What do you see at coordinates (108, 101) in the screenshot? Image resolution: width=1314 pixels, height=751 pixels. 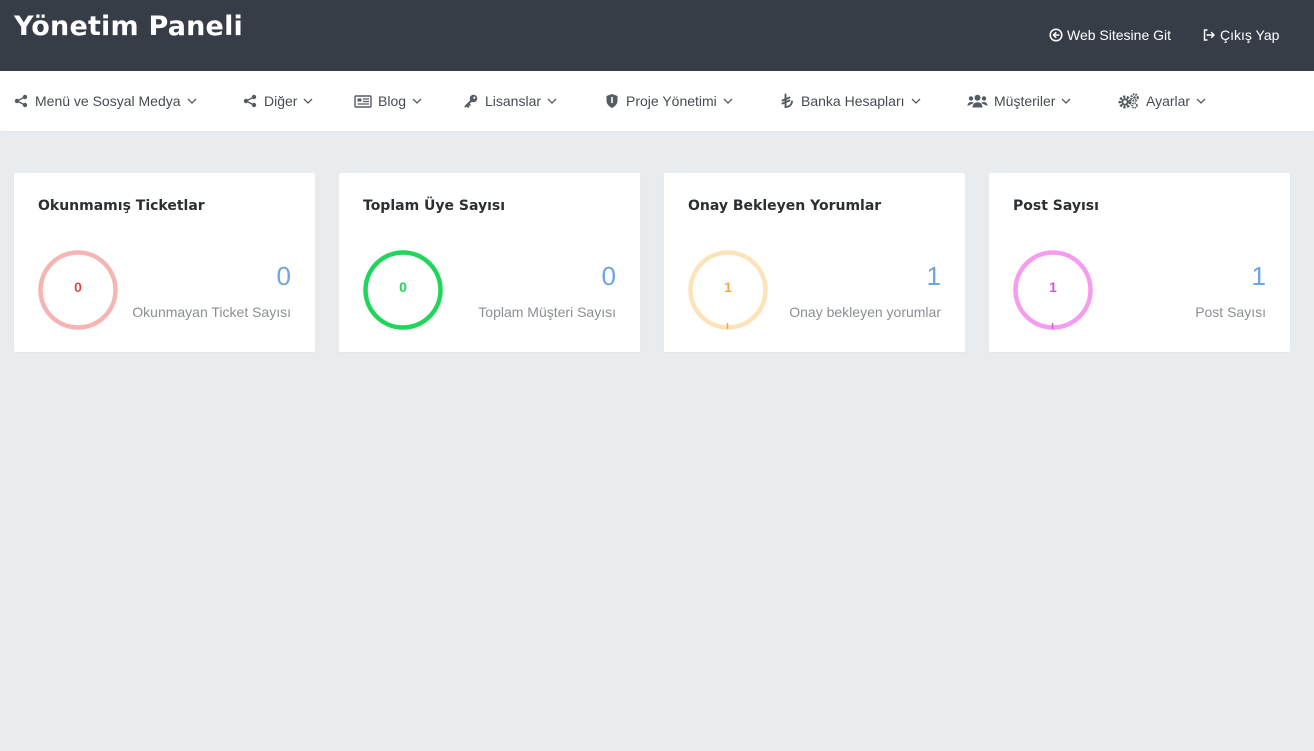 I see `nav-item-label: Menü ve Sosyal Medya` at bounding box center [108, 101].